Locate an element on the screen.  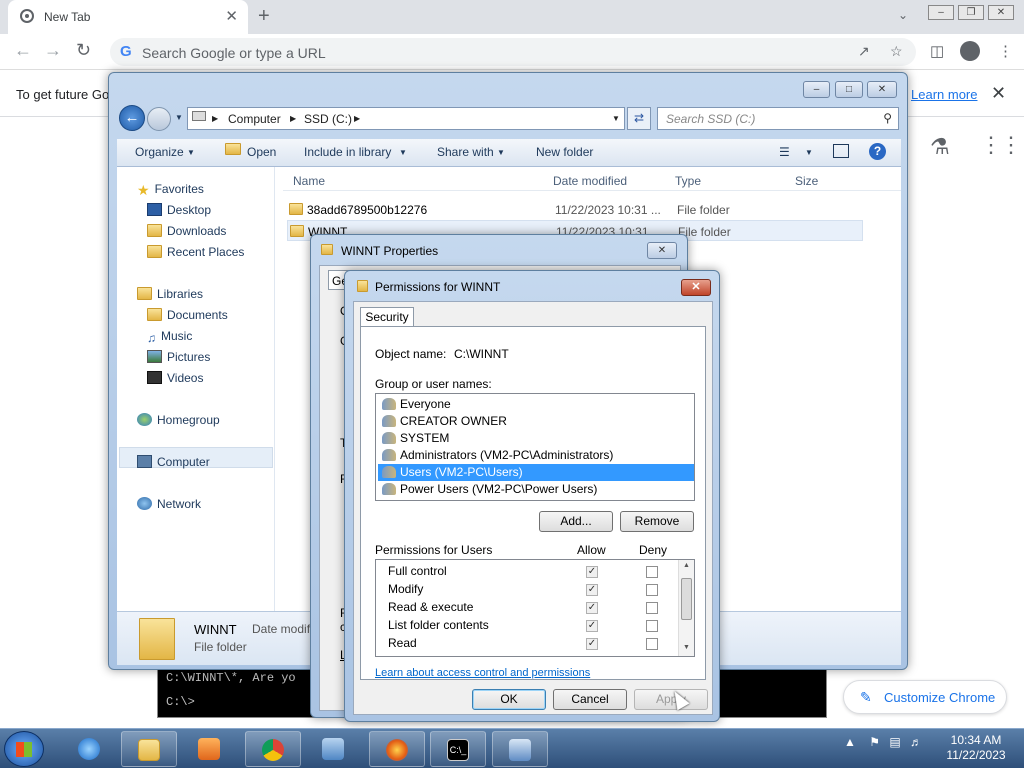
open-button: Open is located at coordinates (261, 152).